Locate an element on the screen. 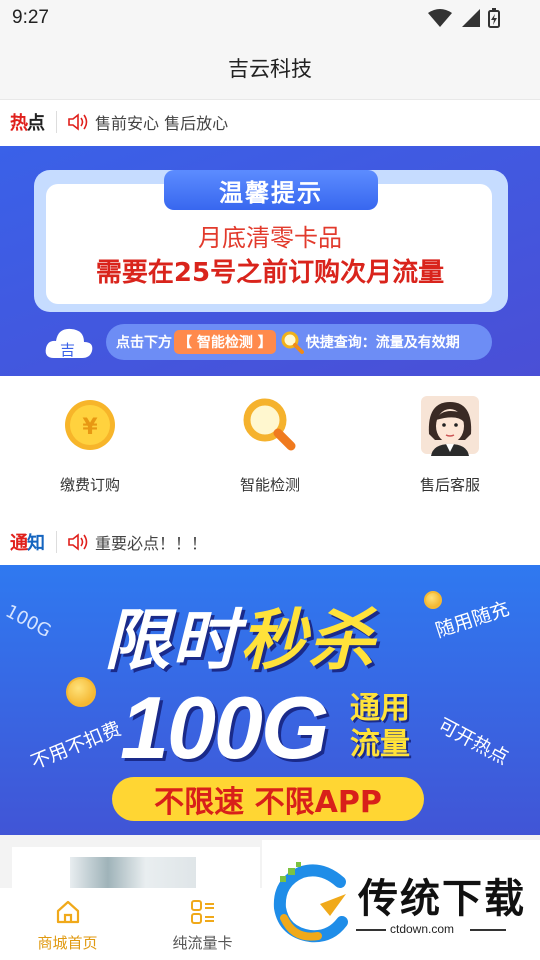 This screenshot has width=540, height=960. wifi-icon is located at coordinates (440, 18).